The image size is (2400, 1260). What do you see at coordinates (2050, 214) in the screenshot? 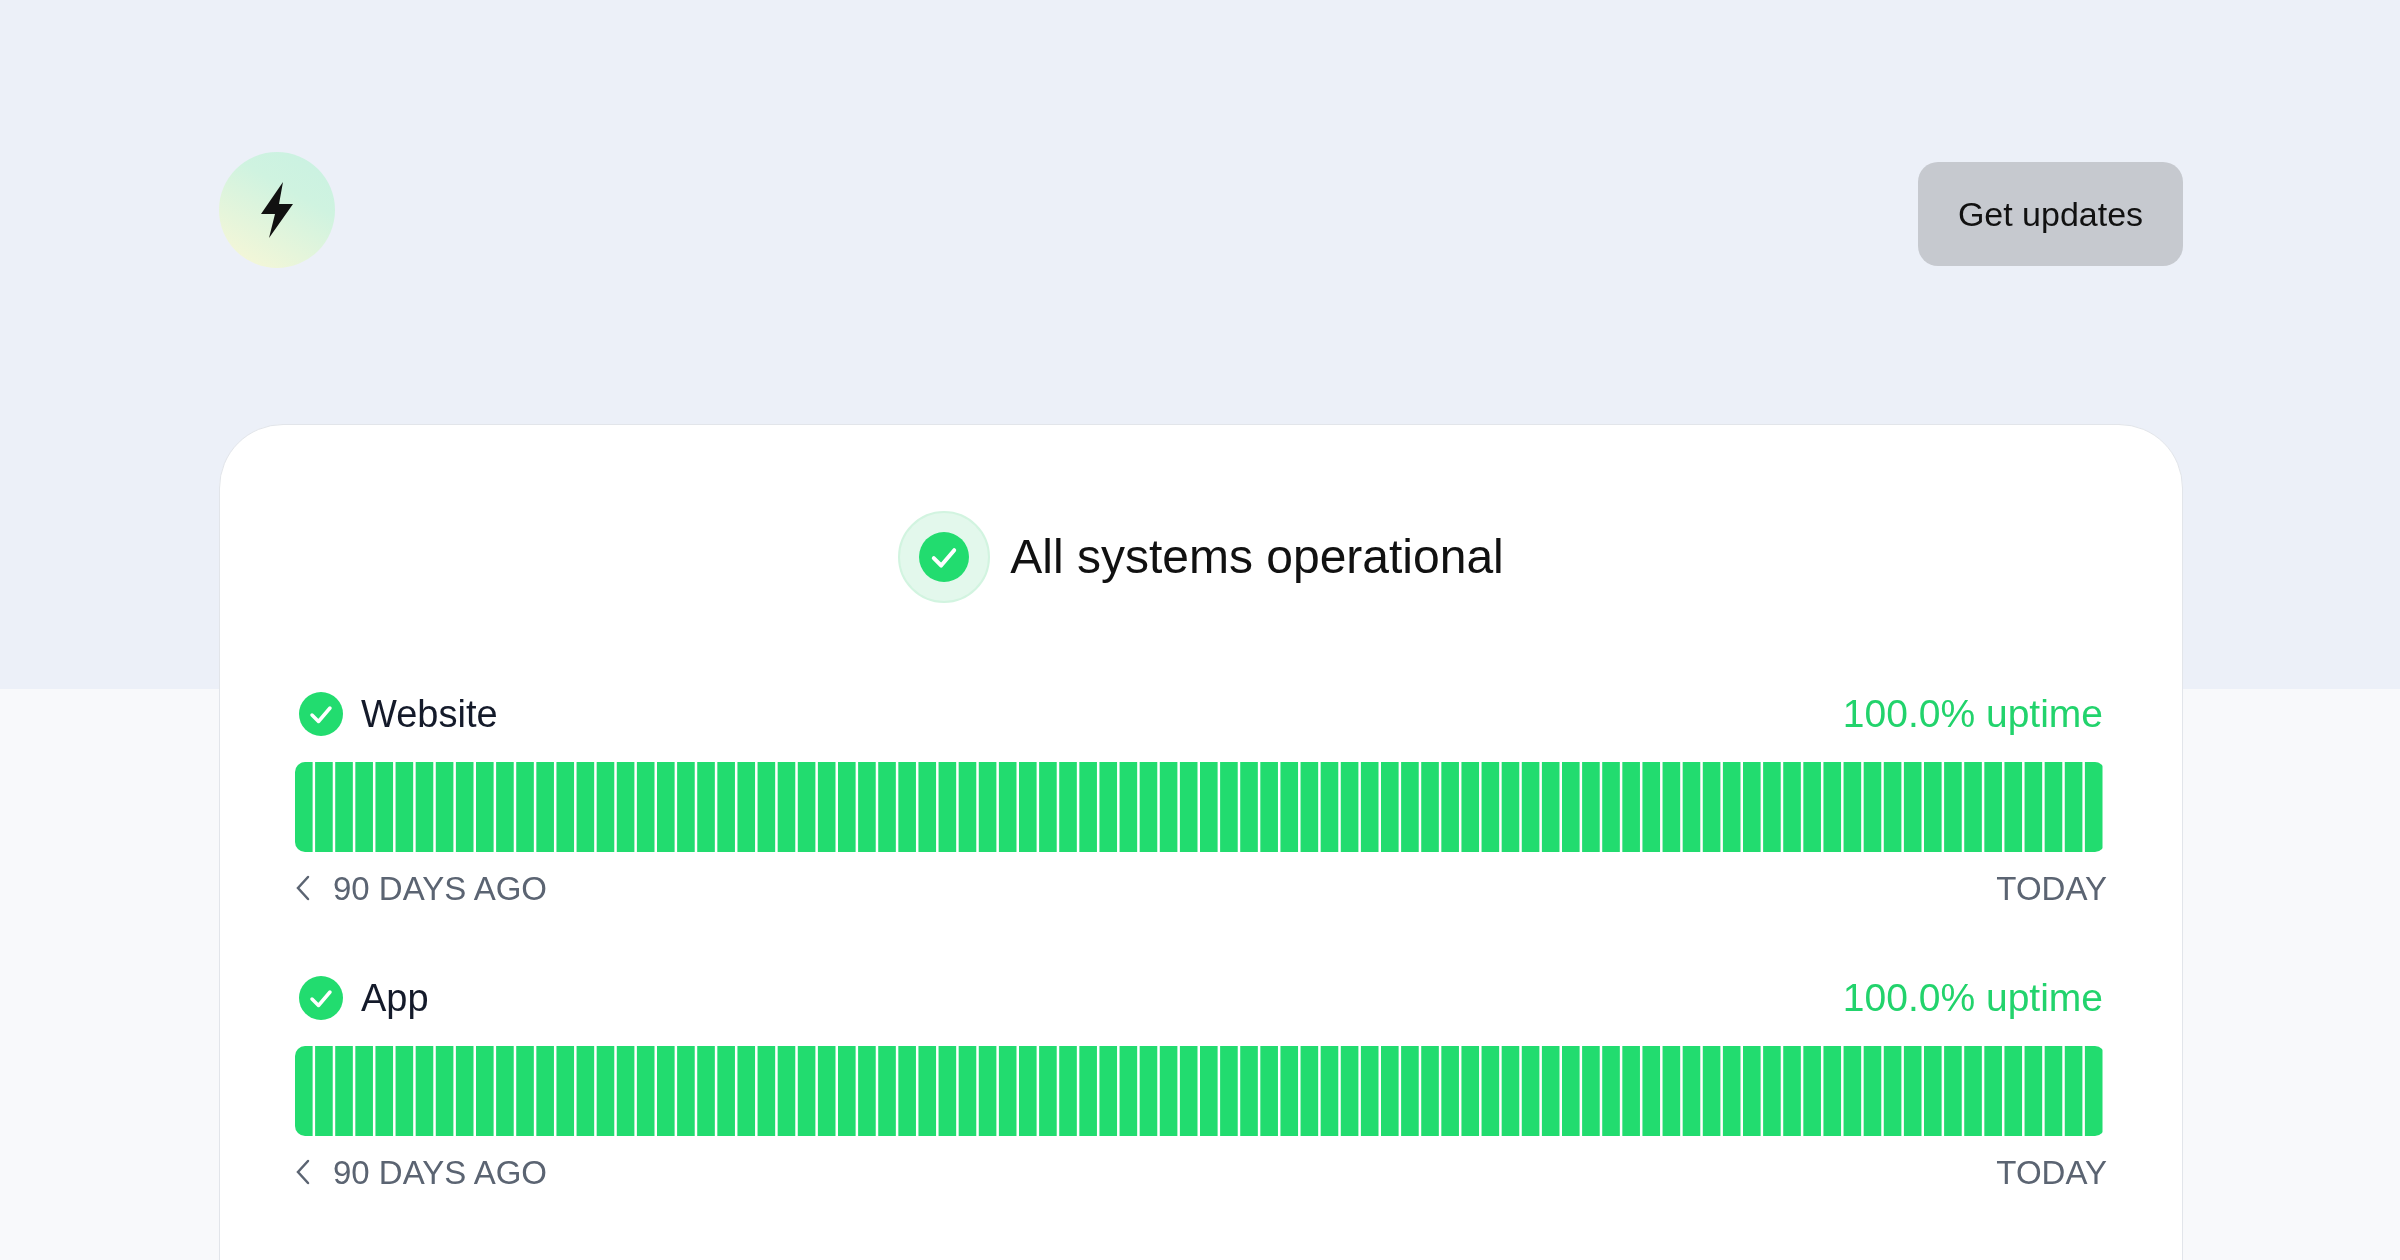
I see `get-updates-button: Get updates` at bounding box center [2050, 214].